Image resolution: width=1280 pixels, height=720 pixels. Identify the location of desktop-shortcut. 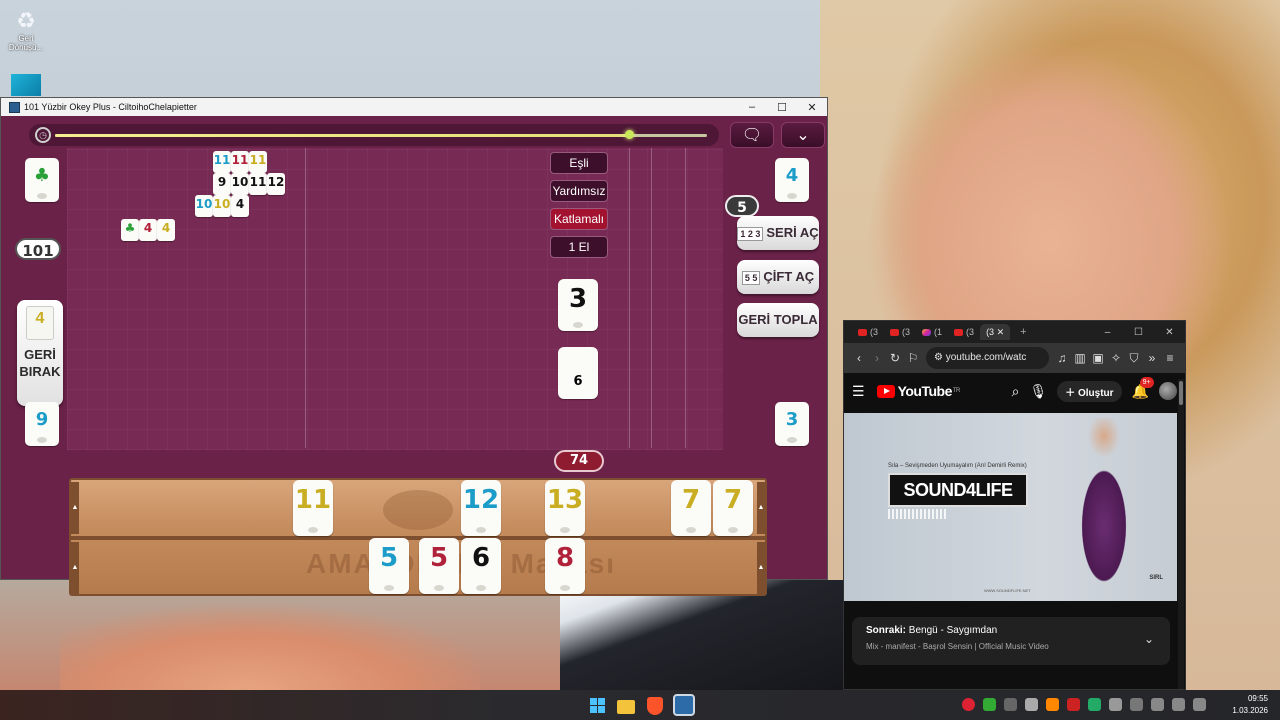
(26, 85).